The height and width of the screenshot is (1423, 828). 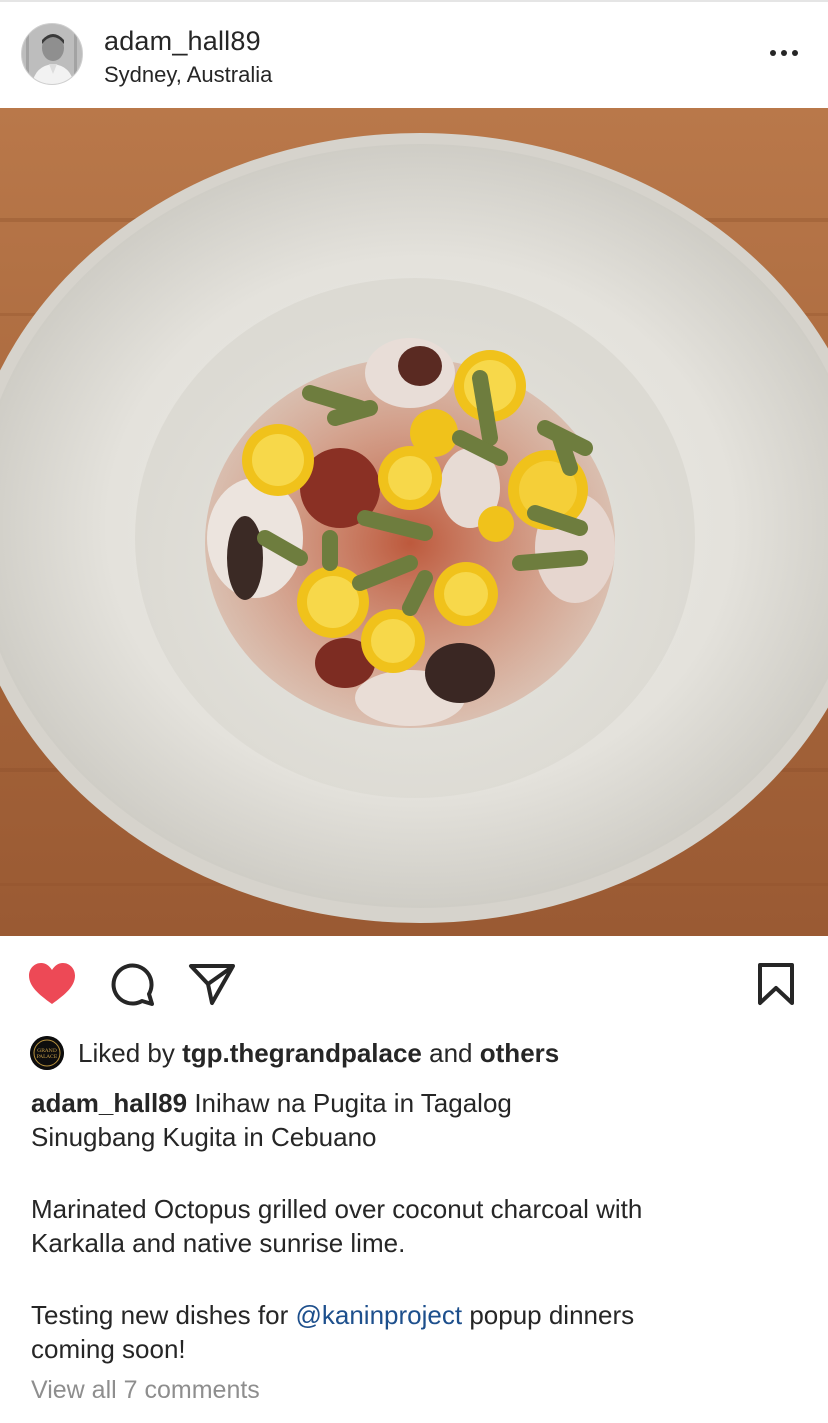 I want to click on liker-avatar: GRAND PALACE, so click(x=47, y=1053).